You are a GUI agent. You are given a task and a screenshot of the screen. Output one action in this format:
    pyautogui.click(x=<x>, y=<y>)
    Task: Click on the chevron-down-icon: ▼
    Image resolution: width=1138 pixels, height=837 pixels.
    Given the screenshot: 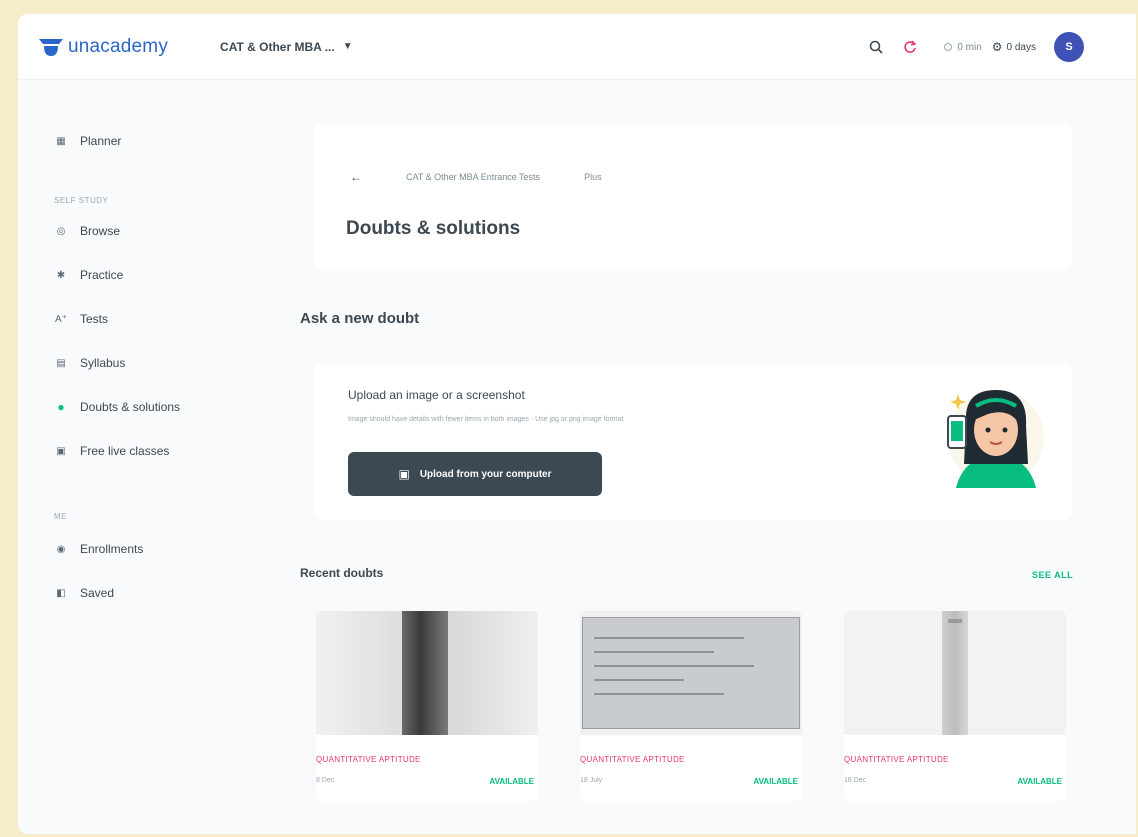 What is the action you would take?
    pyautogui.click(x=347, y=46)
    